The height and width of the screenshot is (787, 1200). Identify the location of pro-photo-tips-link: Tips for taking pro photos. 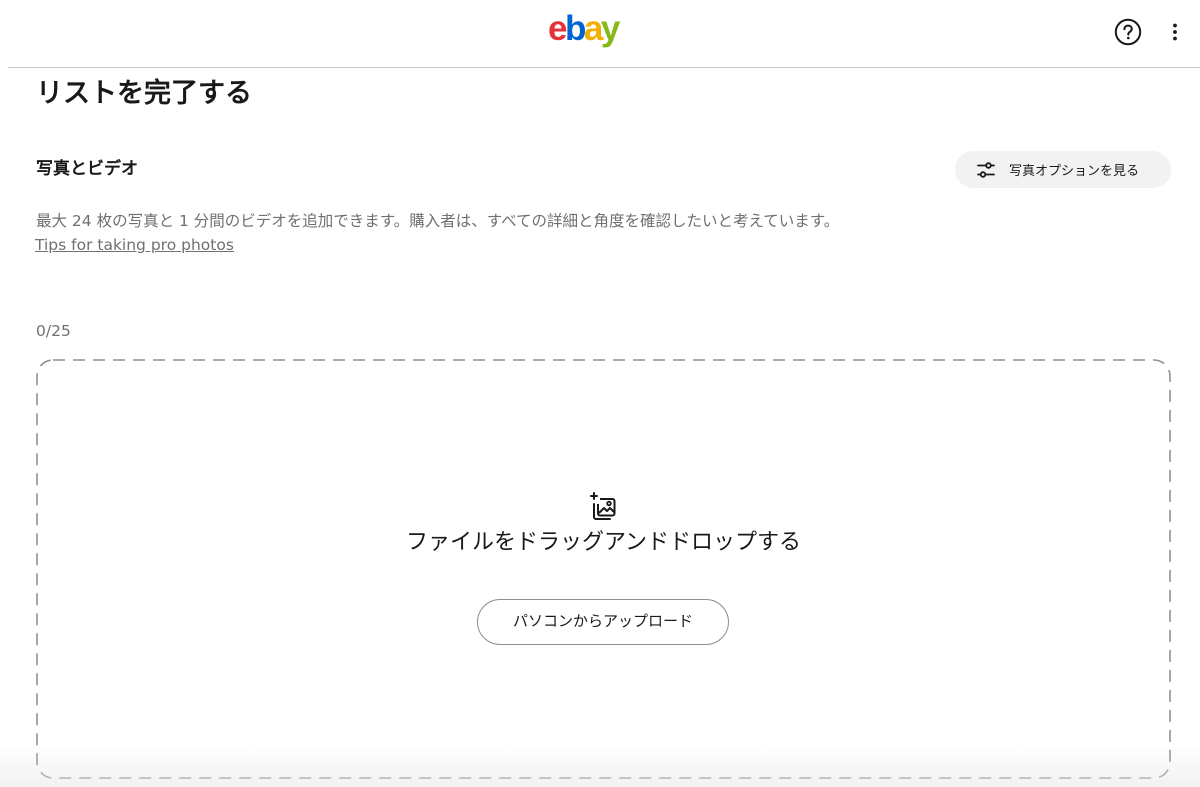
(134, 245).